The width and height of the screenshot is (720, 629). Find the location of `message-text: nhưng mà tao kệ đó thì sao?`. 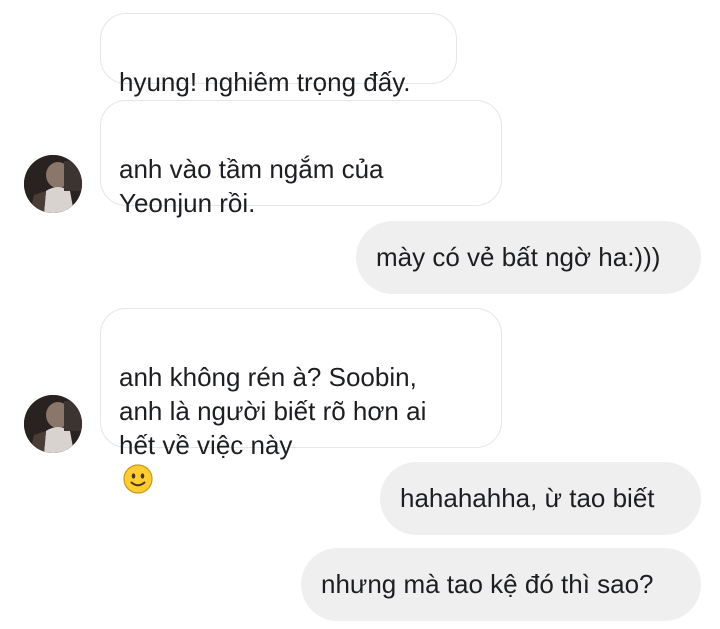

message-text: nhưng mà tao kệ đó thì sao? is located at coordinates (487, 584).